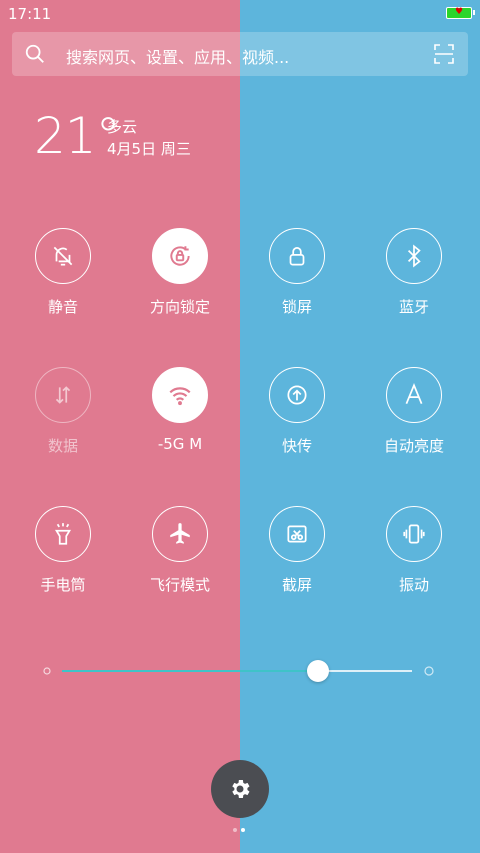 The height and width of the screenshot is (853, 480). I want to click on tile-data: 数据, so click(65, 417).